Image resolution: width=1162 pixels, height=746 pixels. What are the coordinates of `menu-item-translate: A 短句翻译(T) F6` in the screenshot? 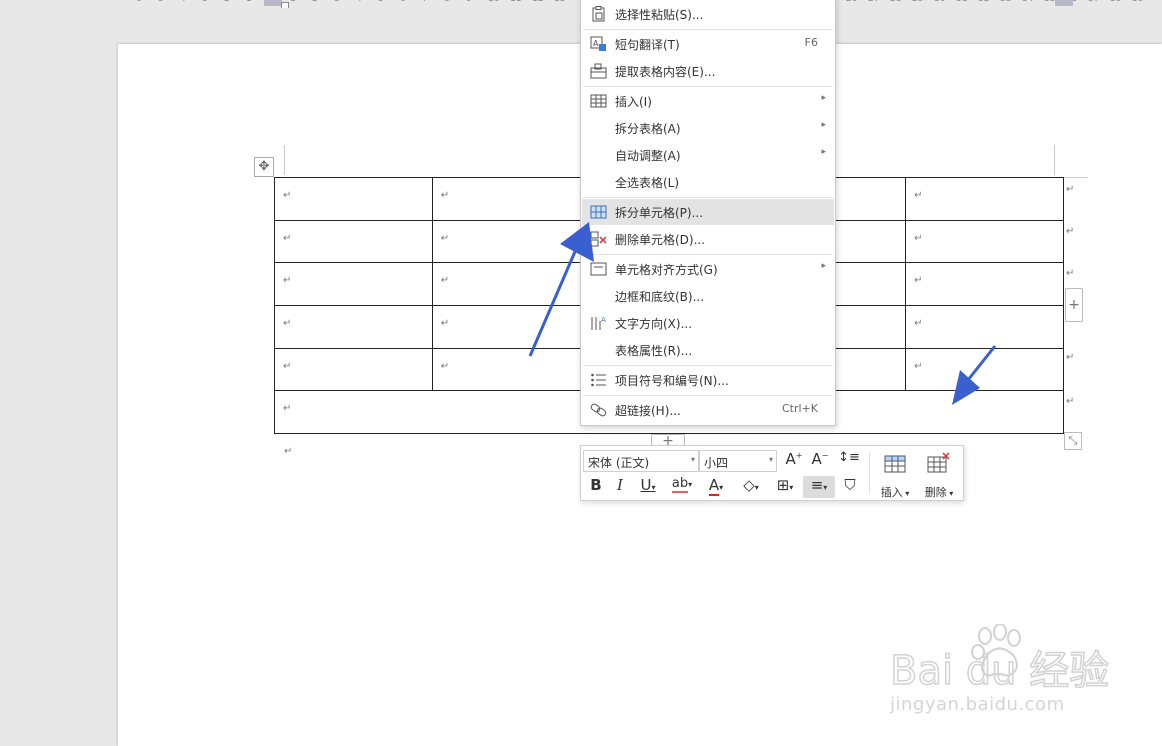 It's located at (708, 44).